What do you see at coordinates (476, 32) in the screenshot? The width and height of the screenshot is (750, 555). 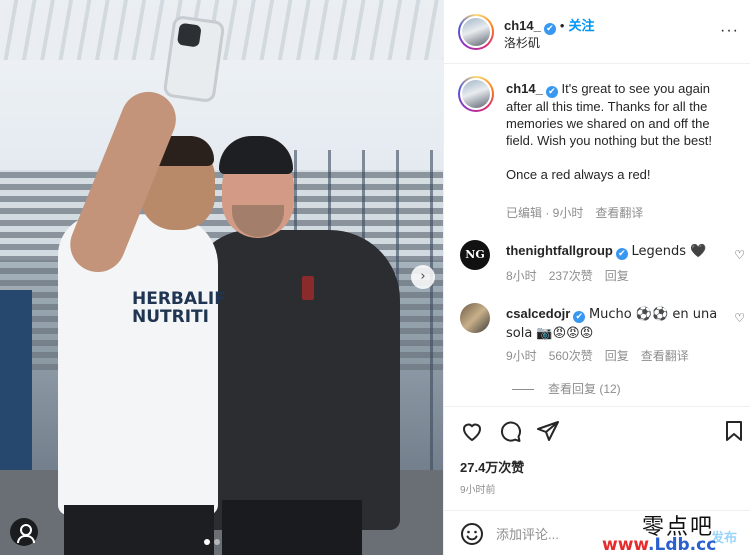 I see `avatar` at bounding box center [476, 32].